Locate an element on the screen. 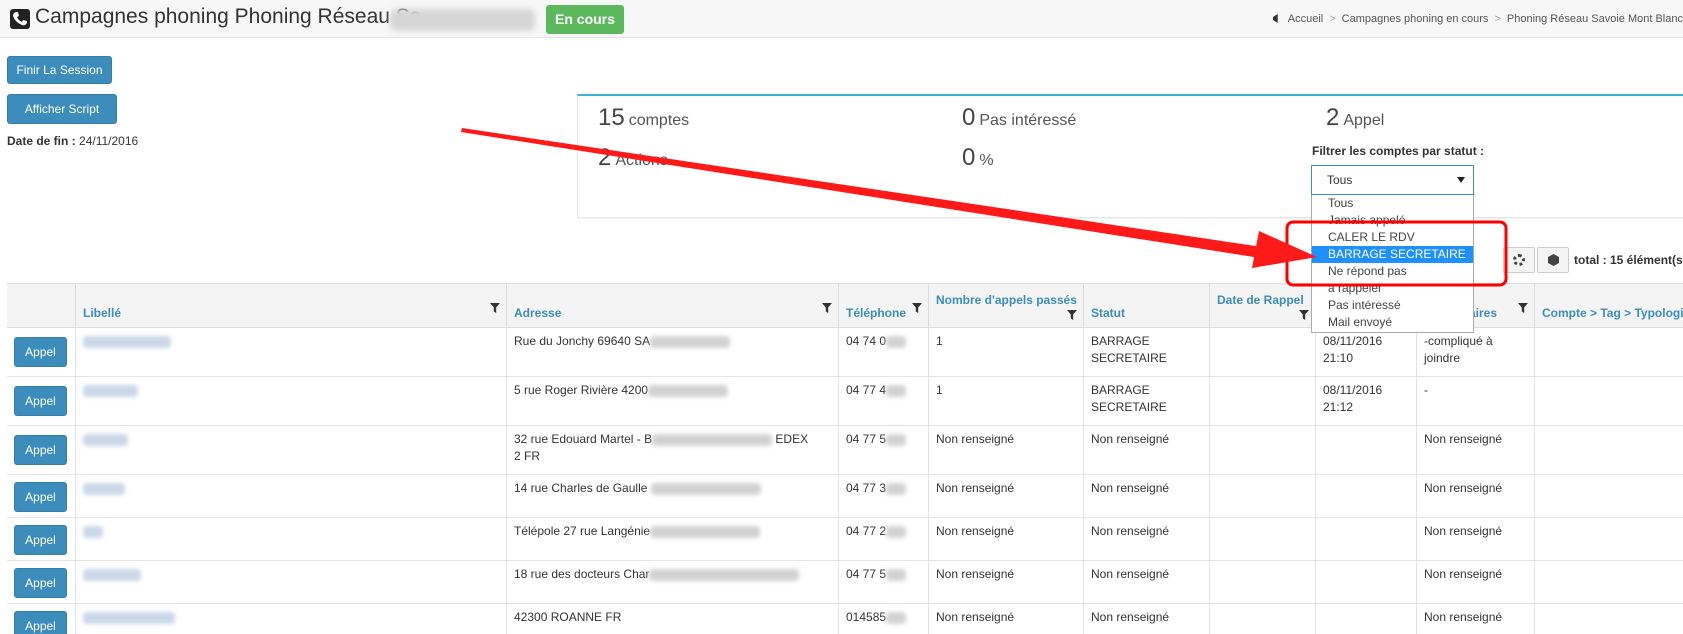 This screenshot has height=634, width=1683. stat-accounts: 15 comptes is located at coordinates (644, 117).